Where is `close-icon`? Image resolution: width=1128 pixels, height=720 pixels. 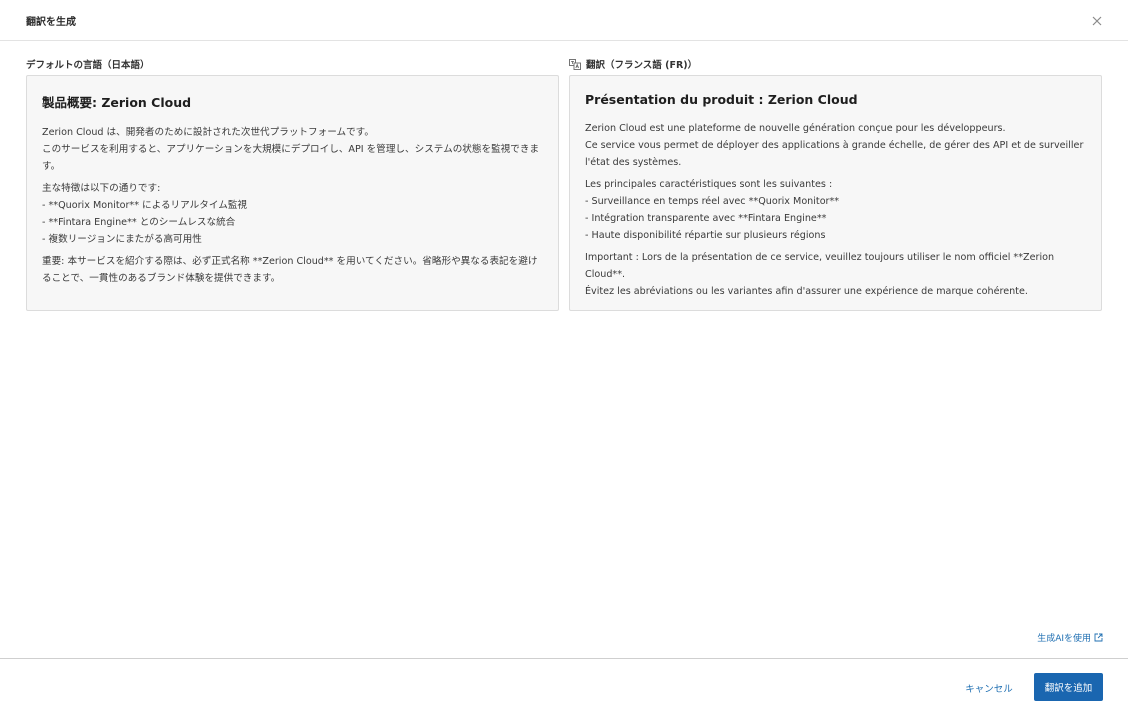
close-icon is located at coordinates (1097, 21).